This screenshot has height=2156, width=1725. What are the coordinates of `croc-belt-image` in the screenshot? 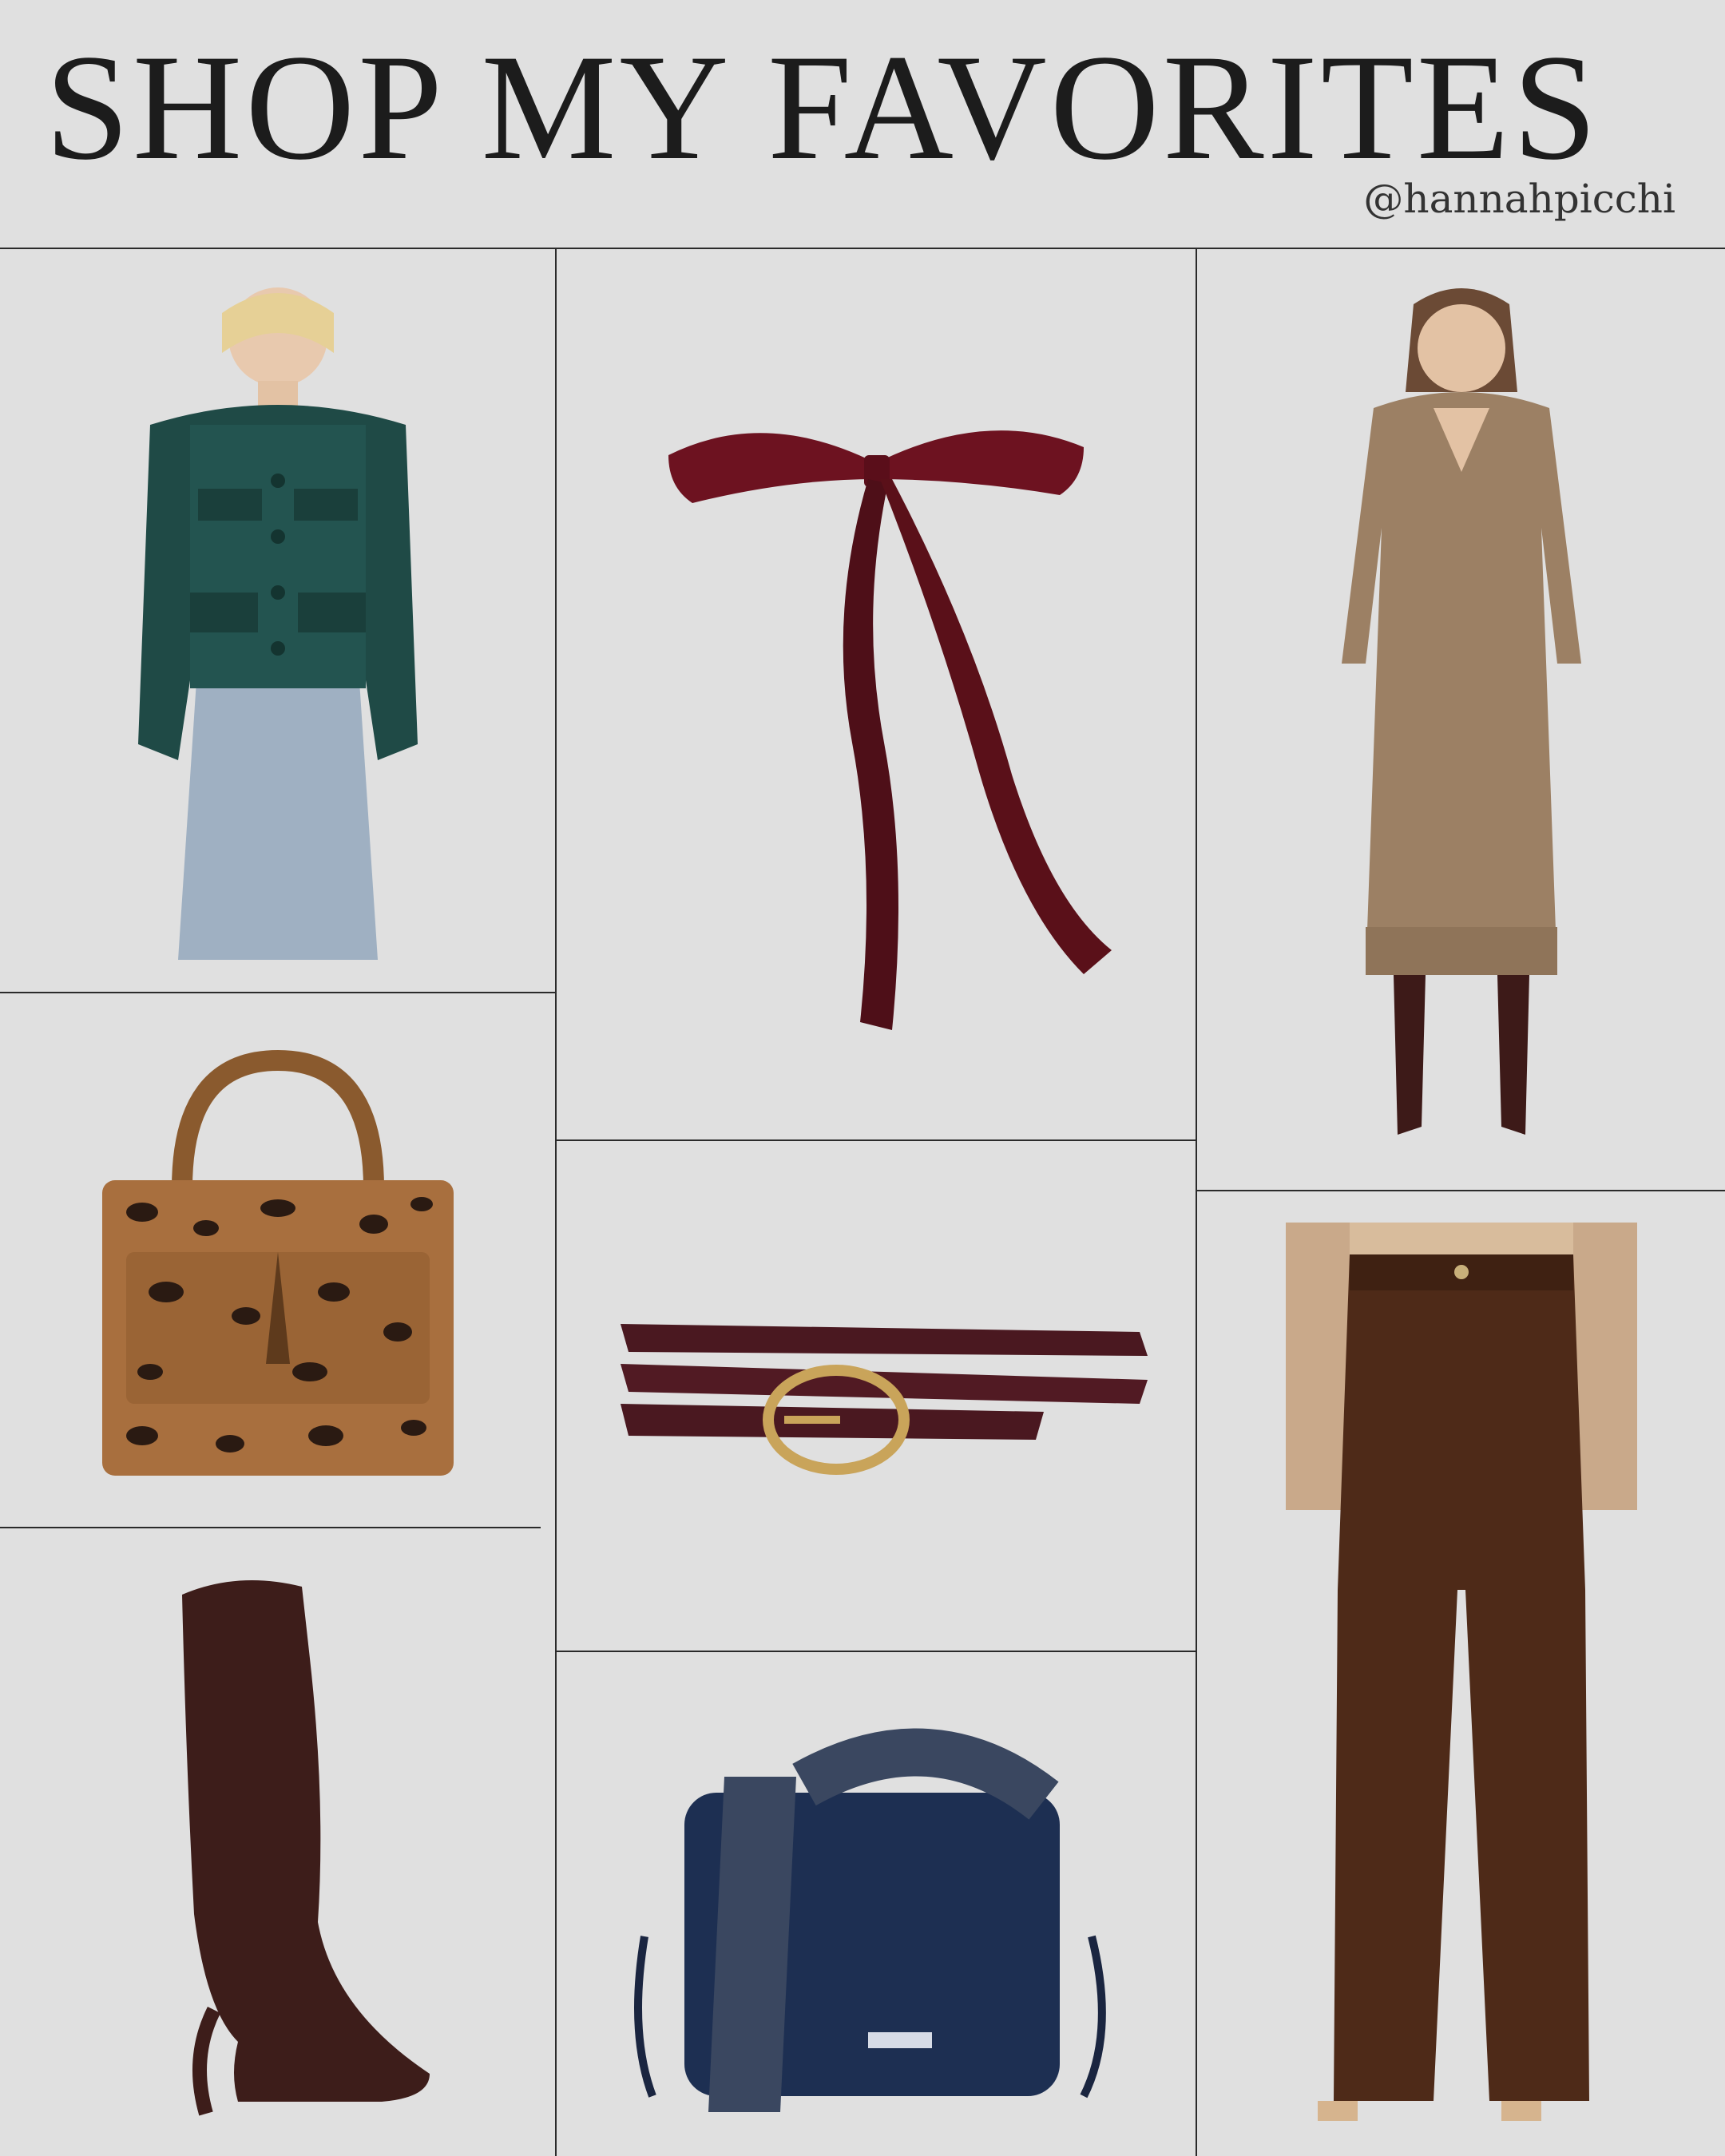 It's located at (877, 1396).